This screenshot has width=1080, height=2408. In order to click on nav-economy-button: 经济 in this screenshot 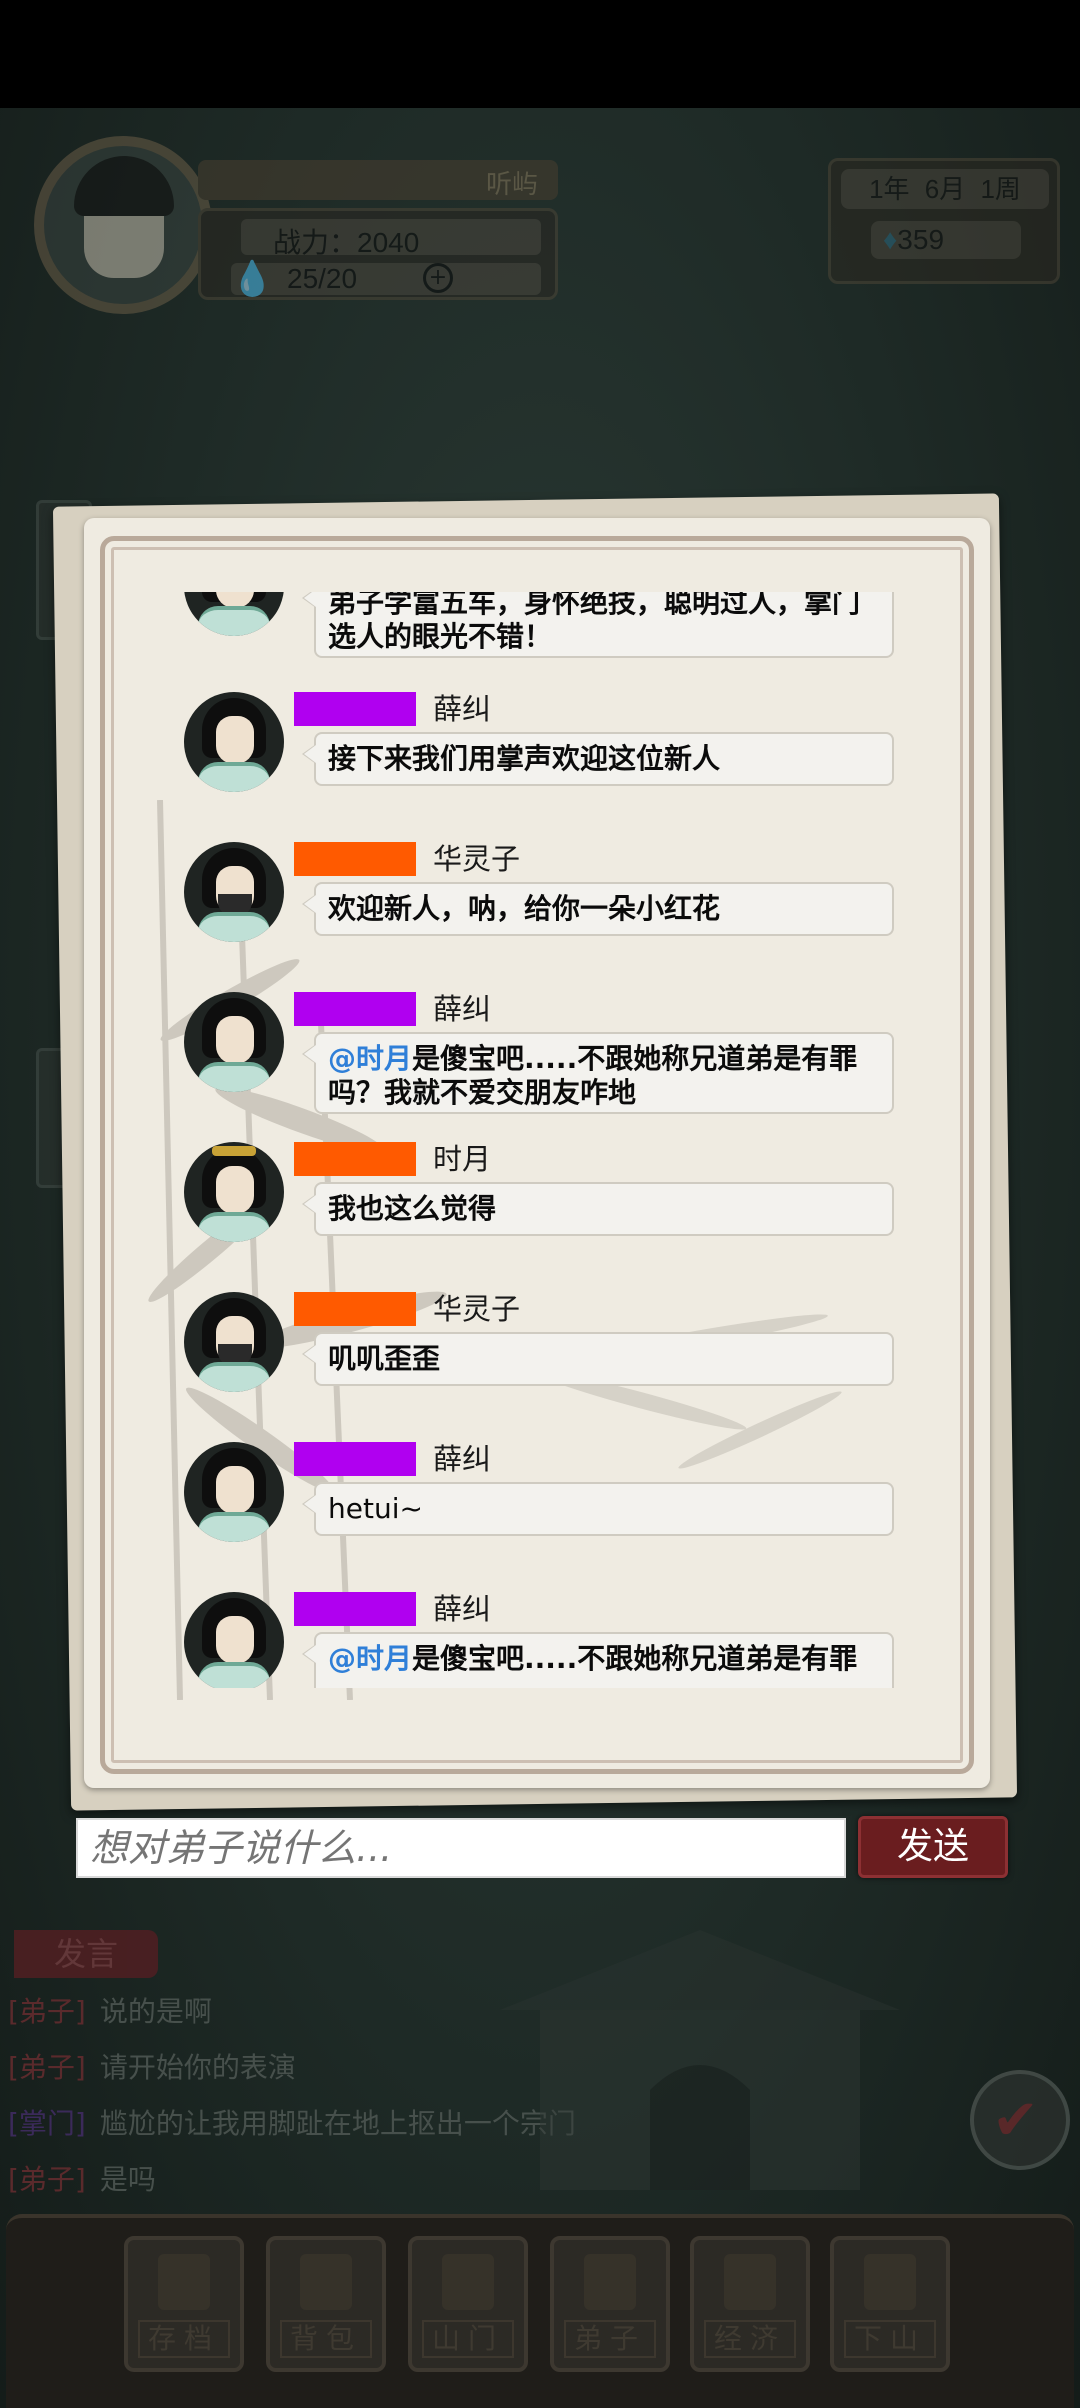, I will do `click(750, 2304)`.